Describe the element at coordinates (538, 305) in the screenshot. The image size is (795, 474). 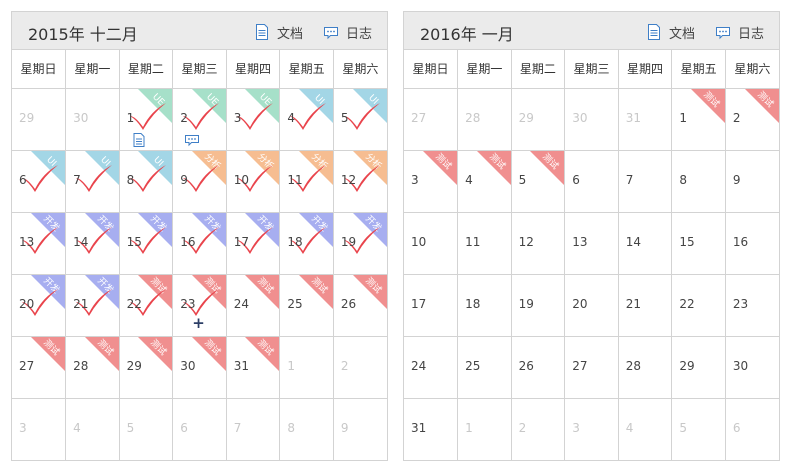
I see `day-cell: 19` at that location.